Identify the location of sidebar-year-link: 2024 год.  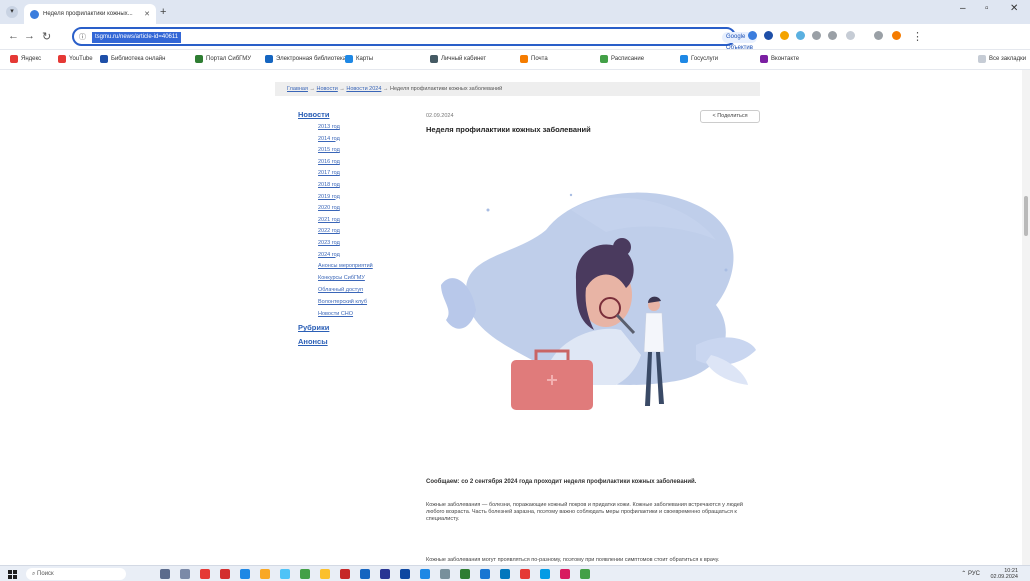
(358, 258).